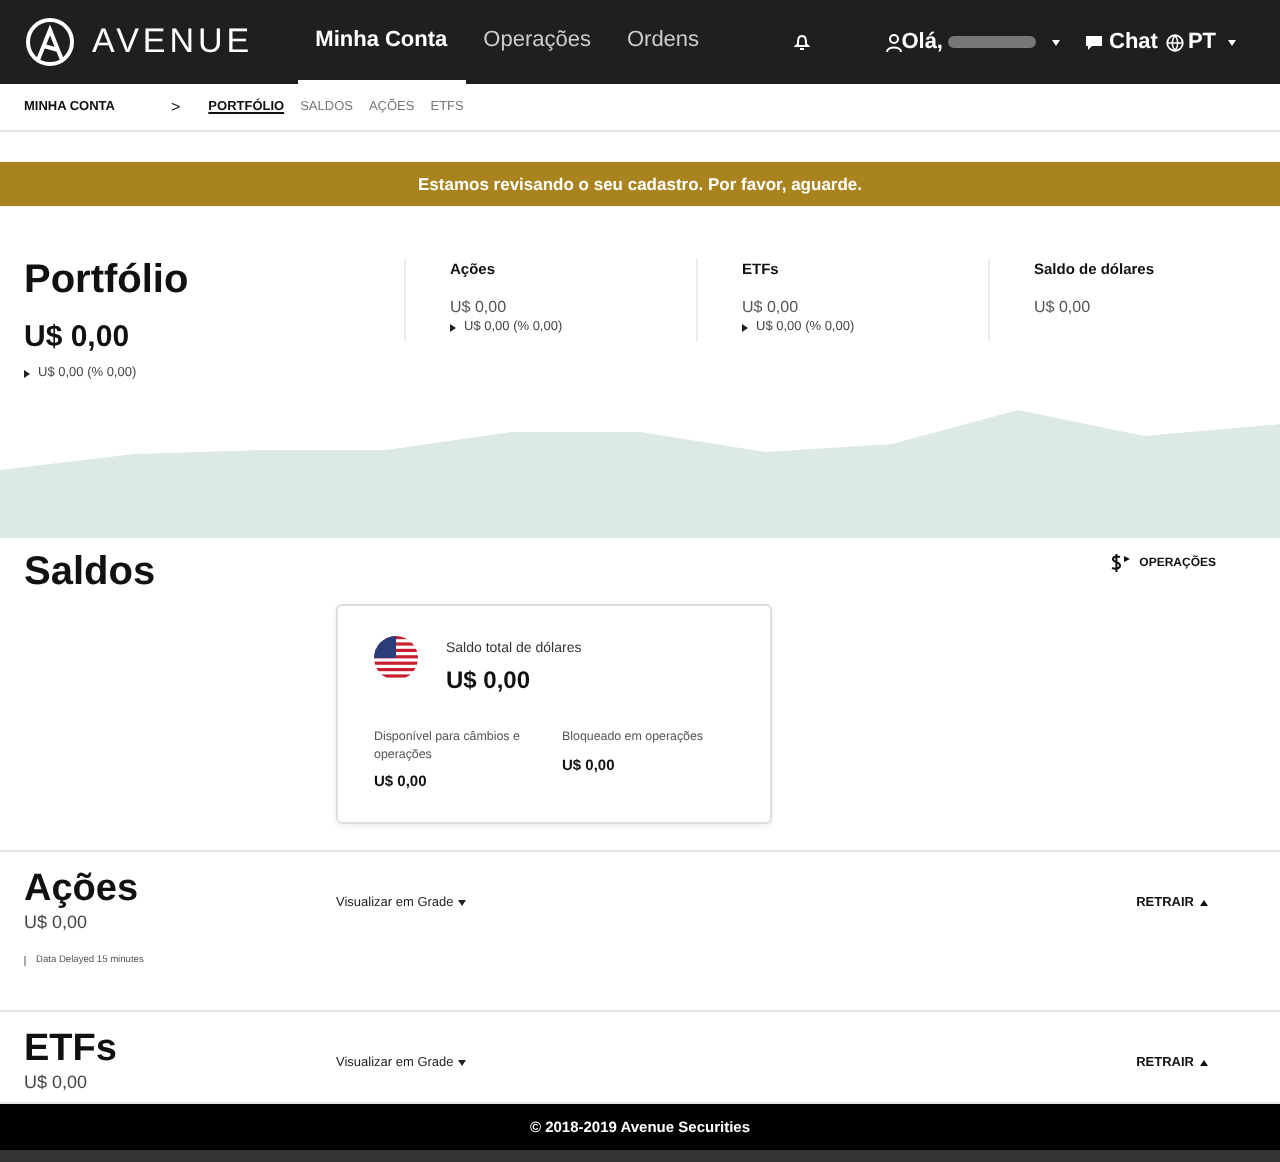 The width and height of the screenshot is (1280, 1162). What do you see at coordinates (71, 1050) in the screenshot?
I see `section-title: ETFs` at bounding box center [71, 1050].